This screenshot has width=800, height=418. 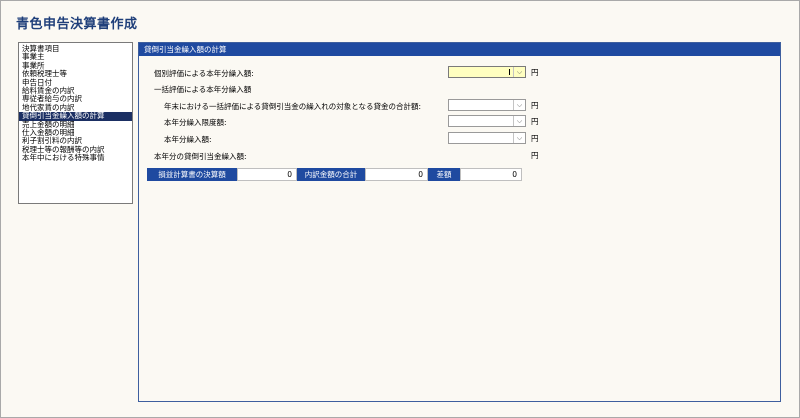 What do you see at coordinates (459, 49) in the screenshot?
I see `panel-title: 貸倒引当金繰入額の計算` at bounding box center [459, 49].